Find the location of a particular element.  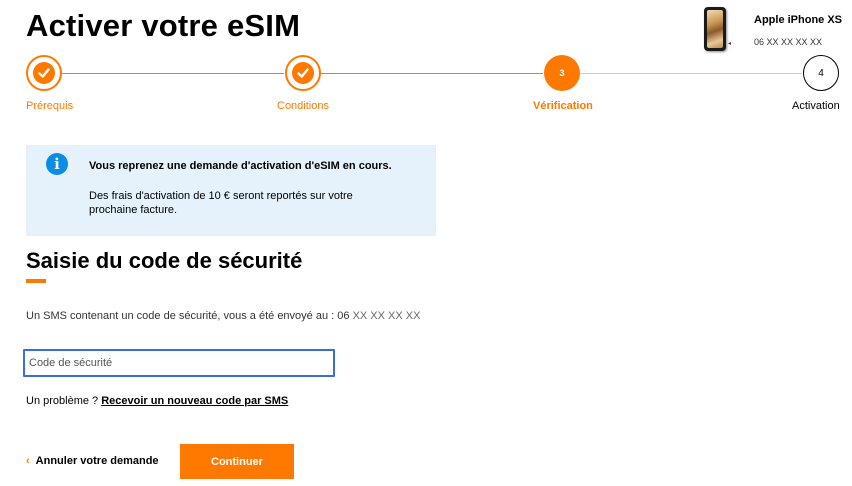

section-underline is located at coordinates (36, 281).